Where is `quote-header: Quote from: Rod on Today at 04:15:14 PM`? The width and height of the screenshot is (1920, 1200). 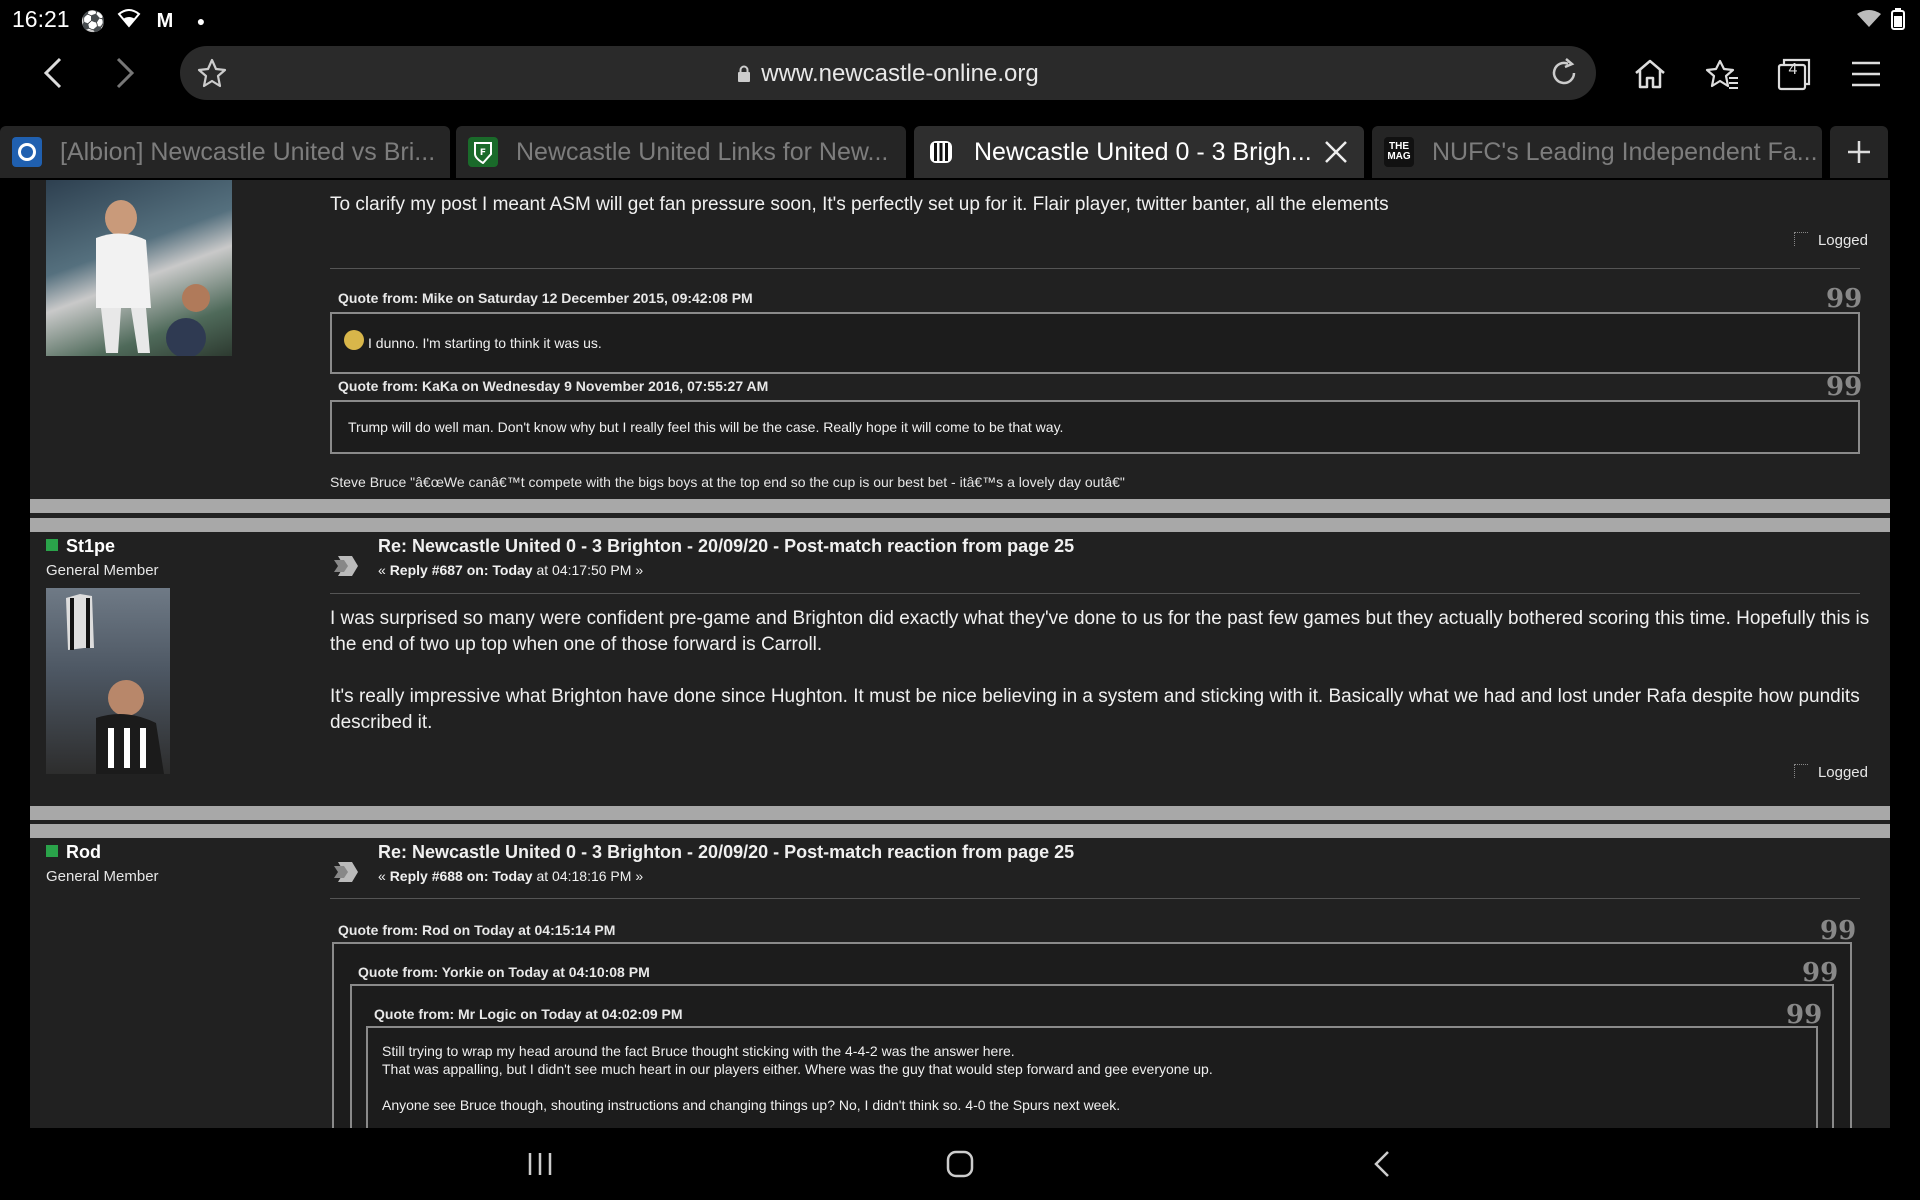 quote-header: Quote from: Rod on Today at 04:15:14 PM is located at coordinates (477, 930).